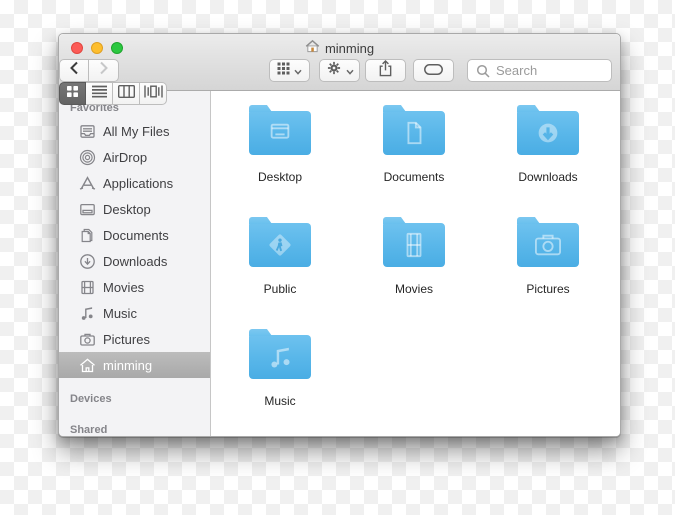 The image size is (675, 515). I want to click on sidebar-item-applications: Applications, so click(134, 183).